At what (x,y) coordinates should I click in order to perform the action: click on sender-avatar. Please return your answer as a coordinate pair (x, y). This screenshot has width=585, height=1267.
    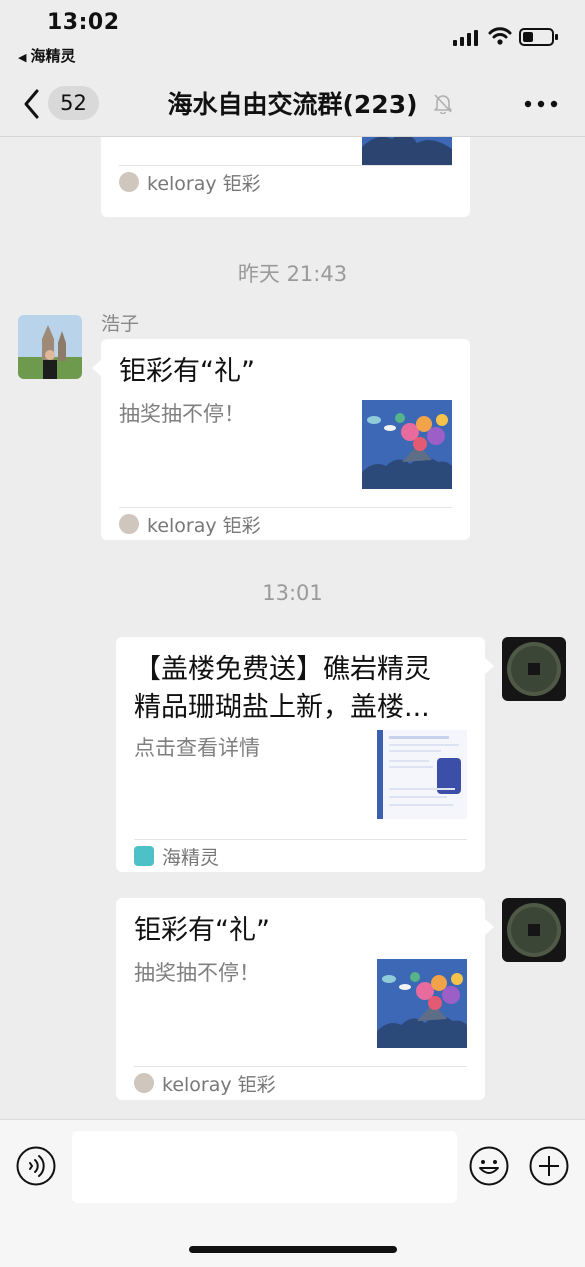
    Looking at the image, I should click on (50, 347).